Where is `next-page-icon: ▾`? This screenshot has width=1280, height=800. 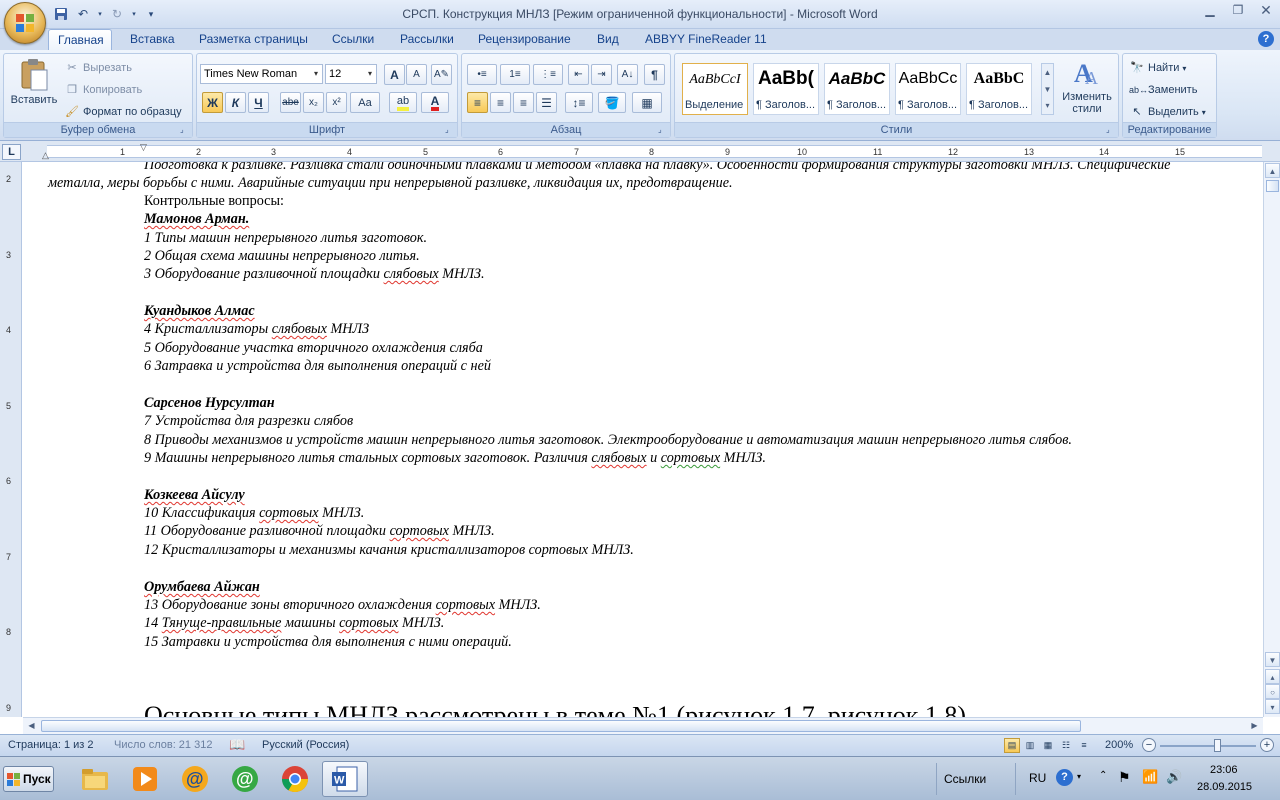 next-page-icon: ▾ is located at coordinates (1272, 706).